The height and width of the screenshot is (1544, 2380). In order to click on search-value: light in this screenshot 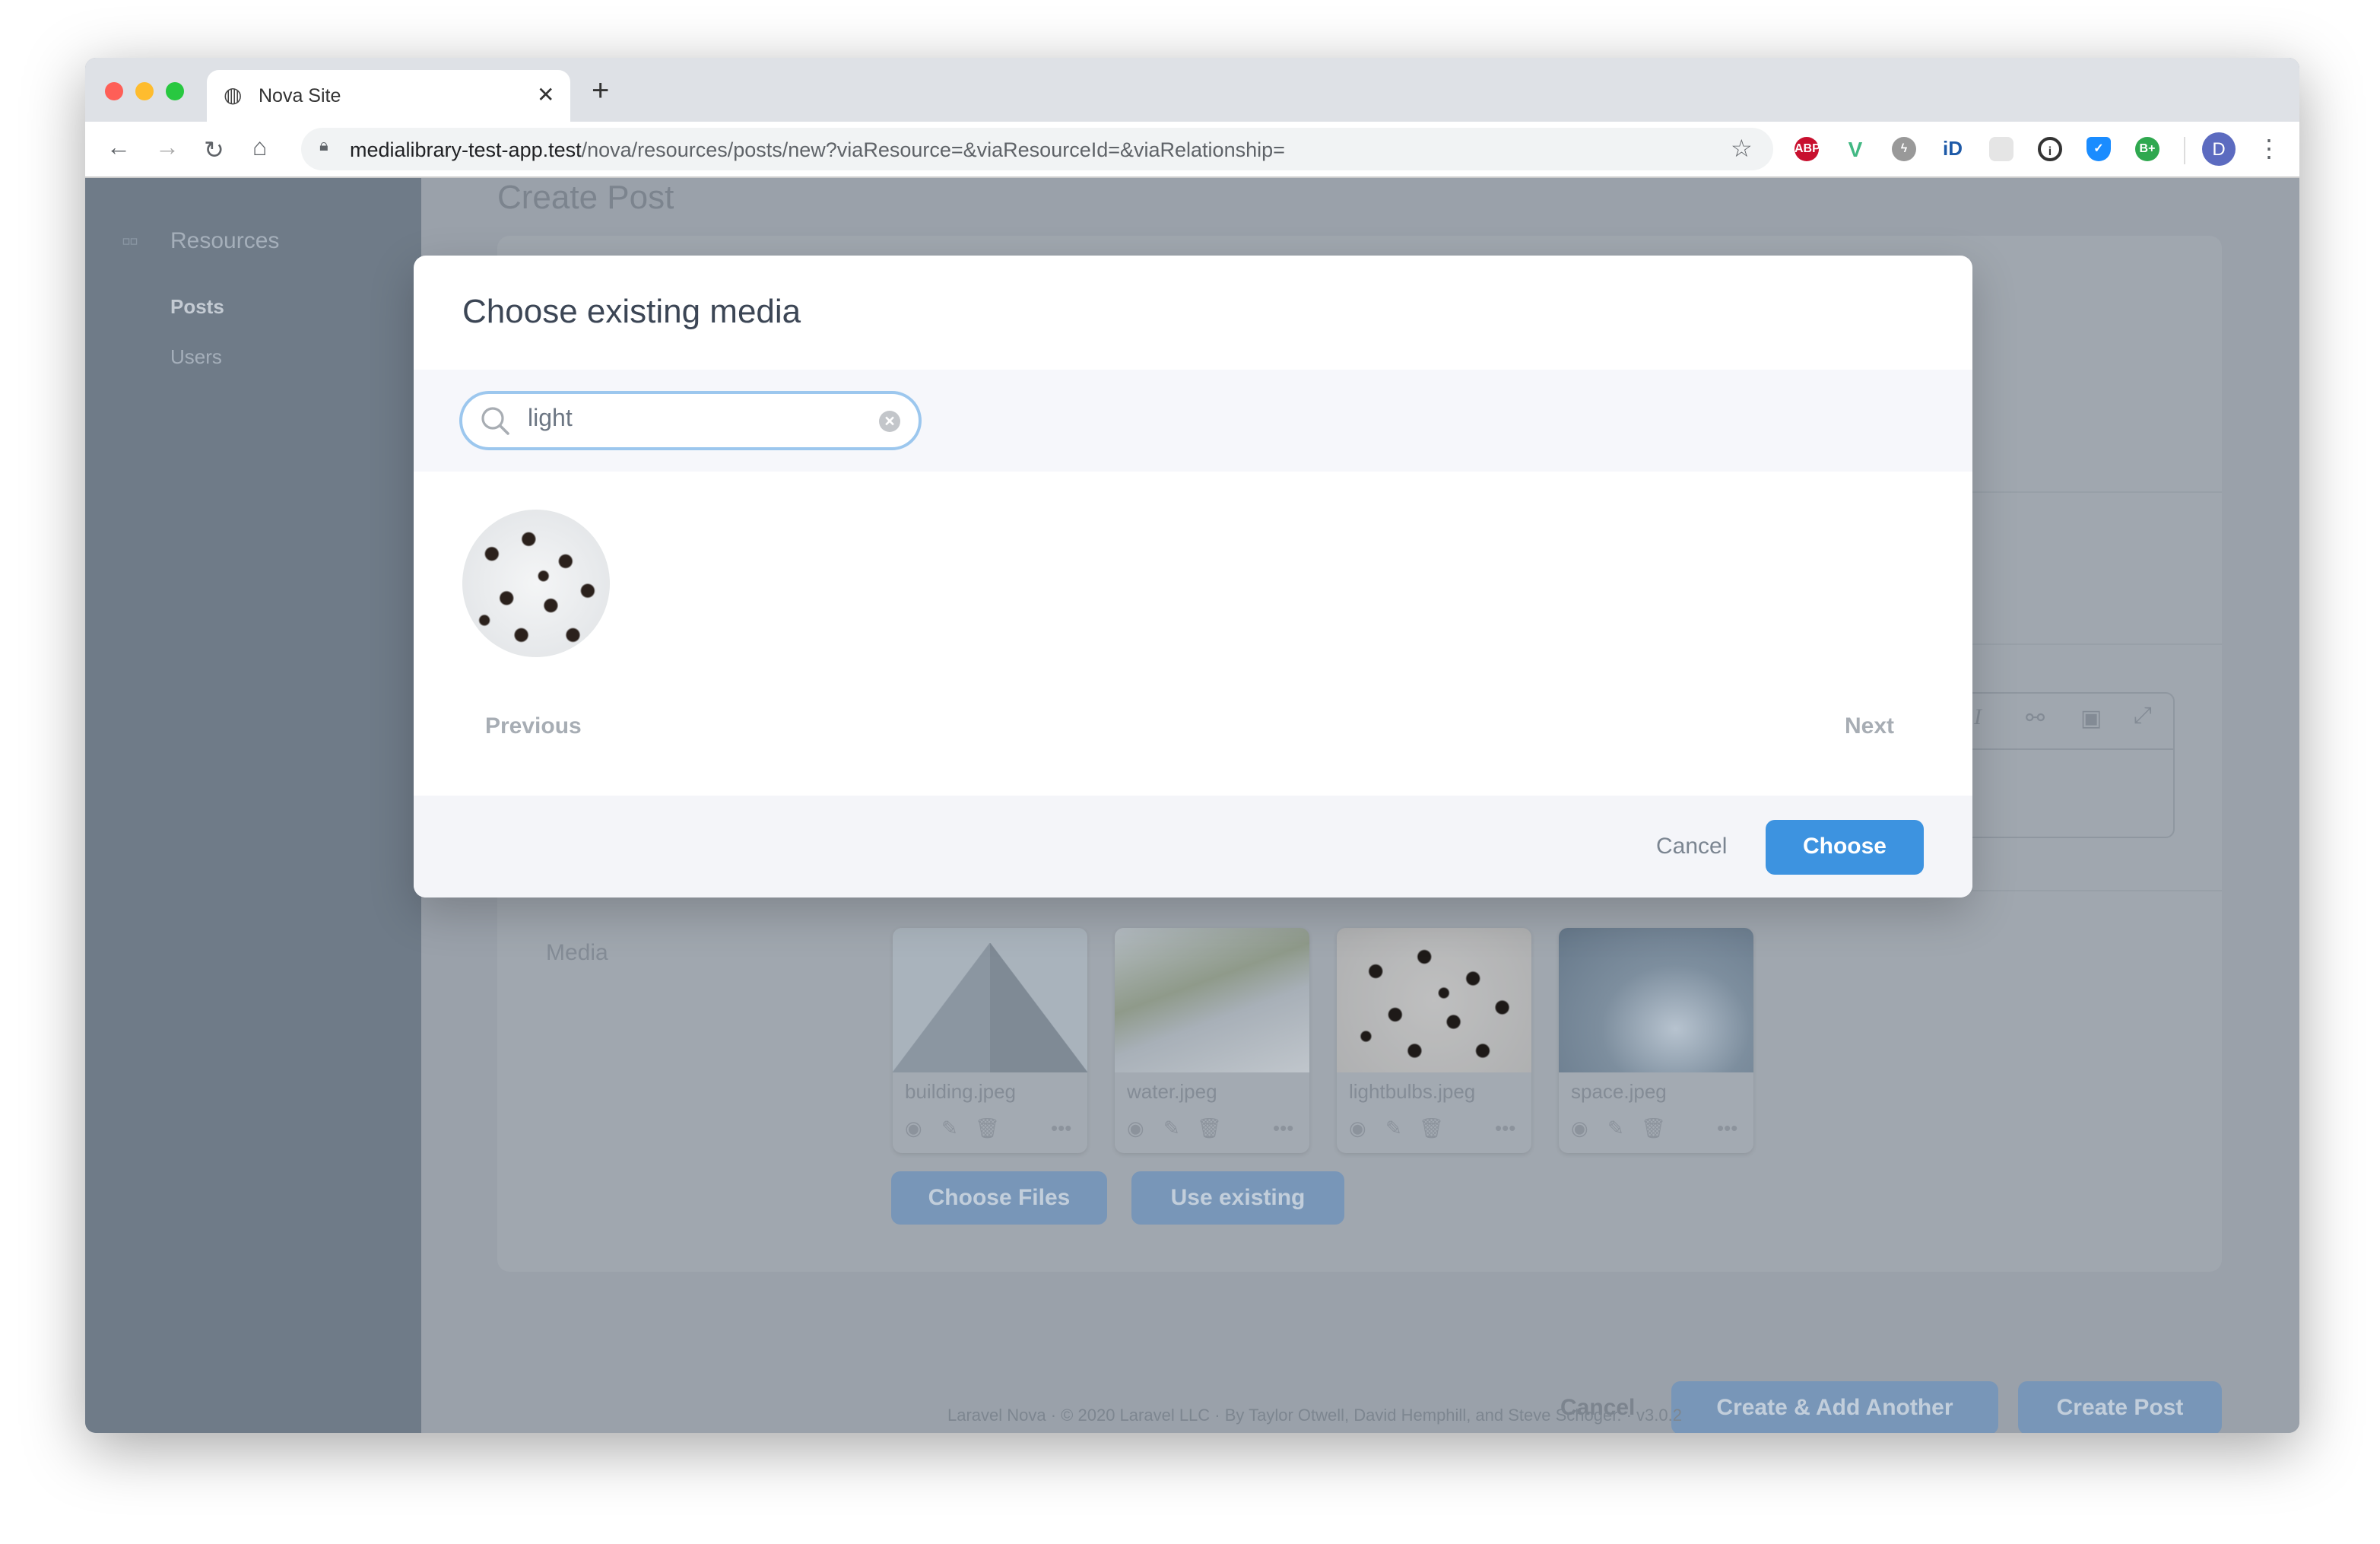, I will do `click(550, 419)`.